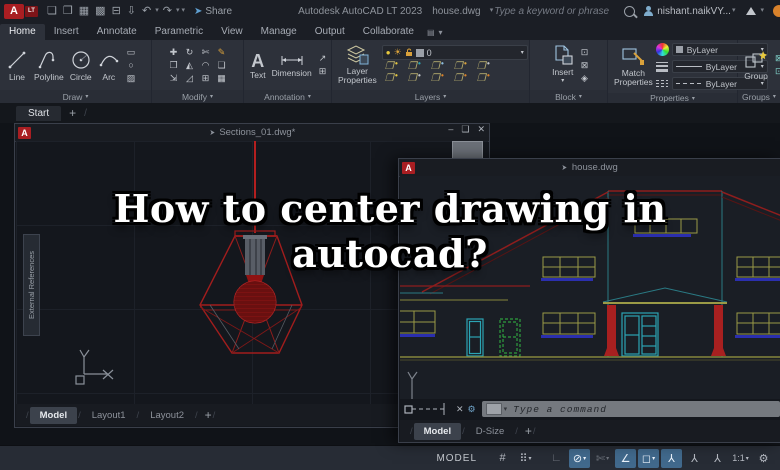  I want to click on layer-on-all-tool-icon: ❐ •, so click(390, 78).